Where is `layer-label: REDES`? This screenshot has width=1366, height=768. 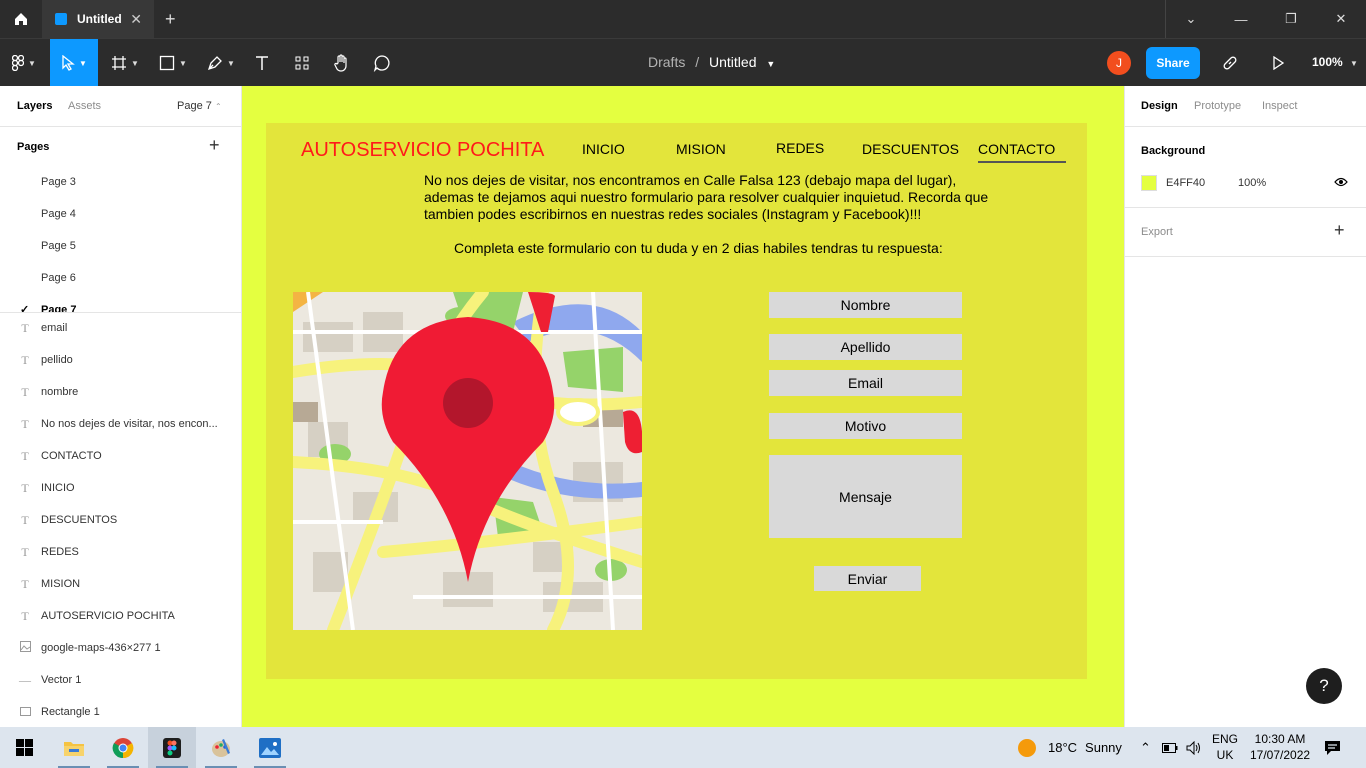 layer-label: REDES is located at coordinates (60, 552).